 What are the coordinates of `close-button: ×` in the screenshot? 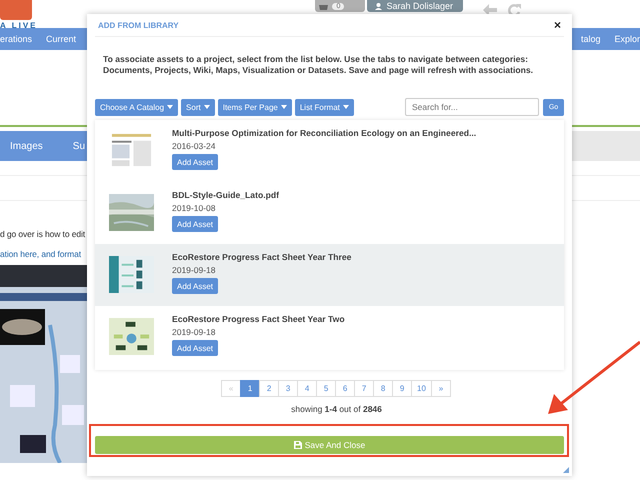 It's located at (557, 25).